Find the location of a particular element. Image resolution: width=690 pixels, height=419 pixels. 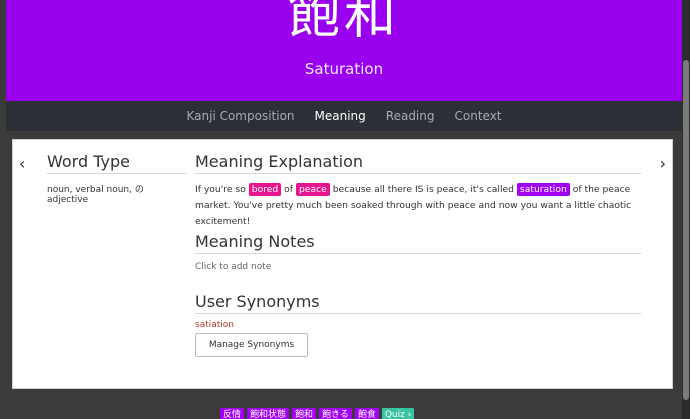

tab-reading: Reading is located at coordinates (410, 116).